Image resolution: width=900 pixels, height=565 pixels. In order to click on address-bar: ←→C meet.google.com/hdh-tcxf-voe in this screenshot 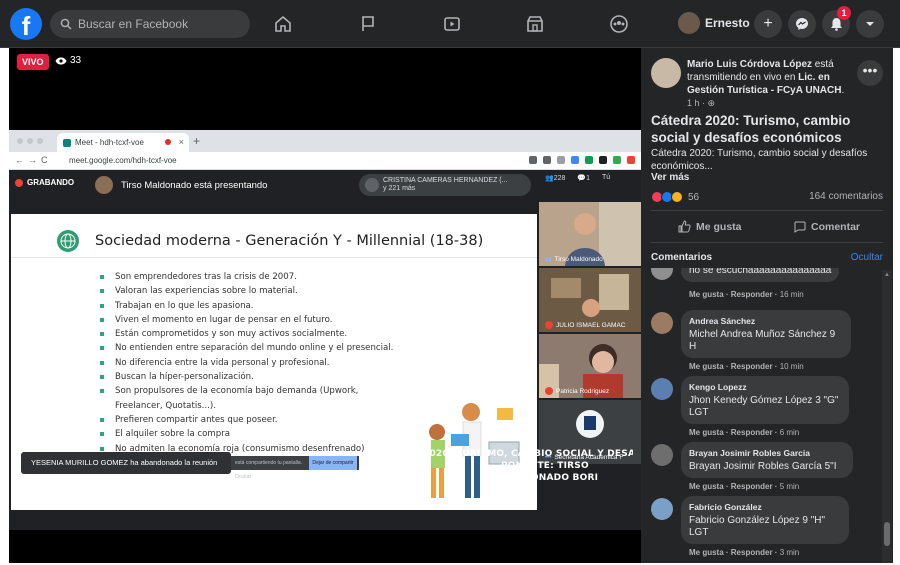, I will do `click(325, 161)`.